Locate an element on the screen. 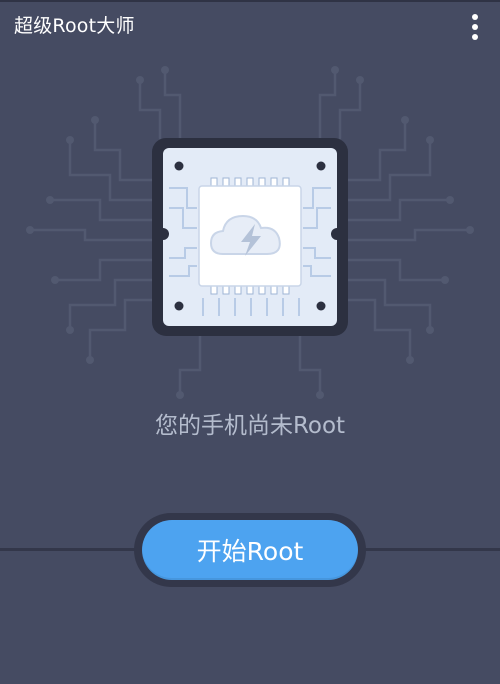  root-status-text: 您的手机尚未Root is located at coordinates (250, 426).